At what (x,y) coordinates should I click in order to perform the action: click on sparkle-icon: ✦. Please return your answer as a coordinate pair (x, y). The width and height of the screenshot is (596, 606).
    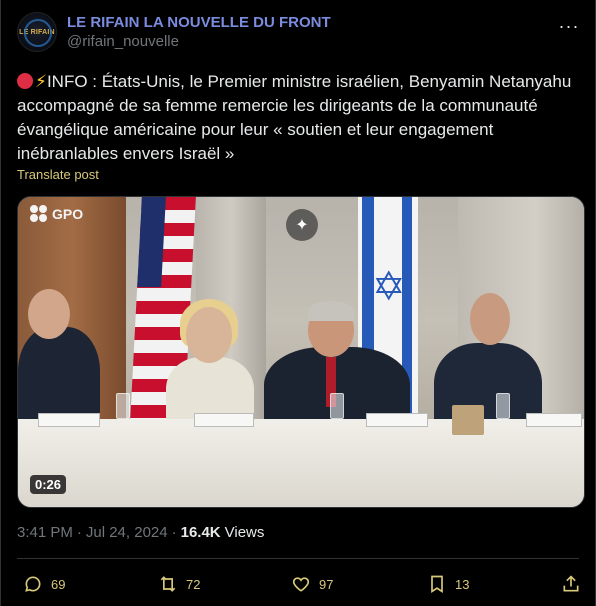
    Looking at the image, I should click on (302, 225).